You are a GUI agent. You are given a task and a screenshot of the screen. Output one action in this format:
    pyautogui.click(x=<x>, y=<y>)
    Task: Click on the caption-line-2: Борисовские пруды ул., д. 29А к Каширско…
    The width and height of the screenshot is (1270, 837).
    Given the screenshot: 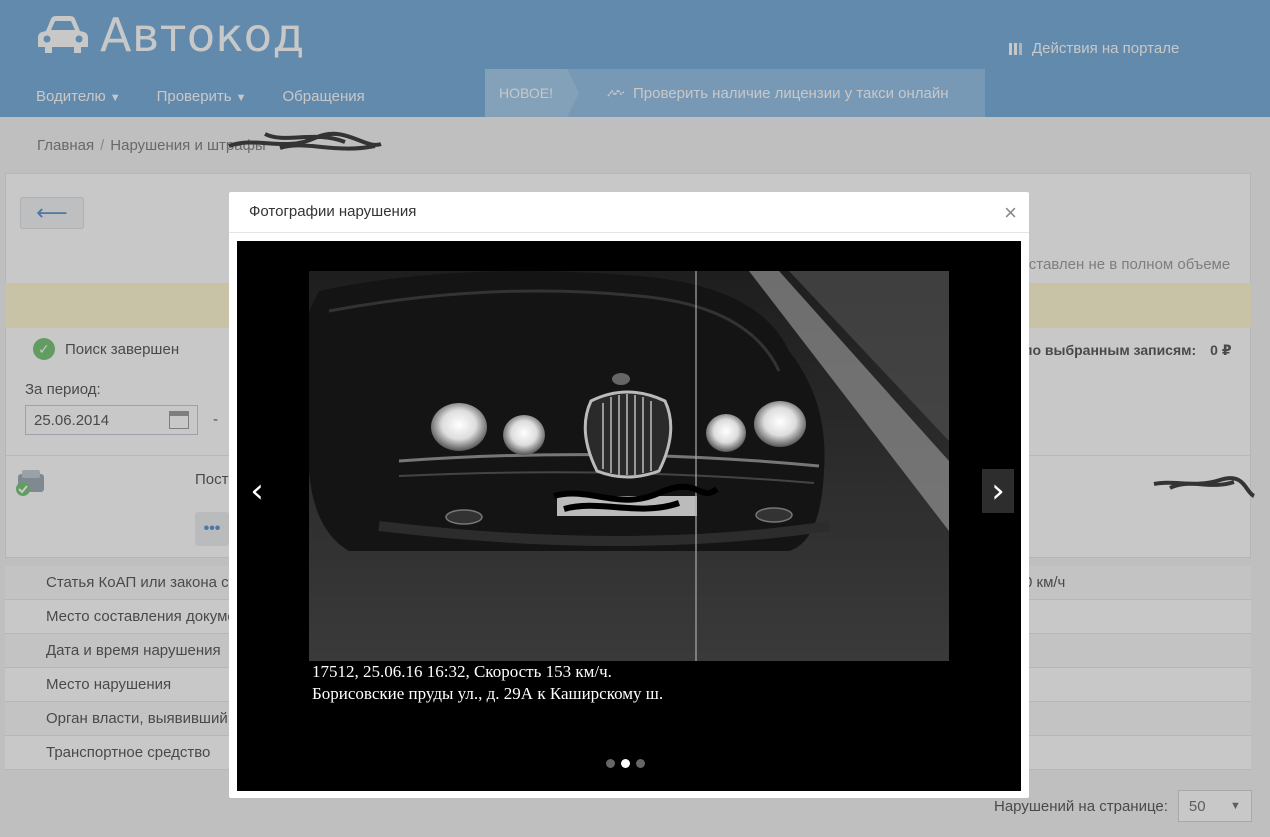 What is the action you would take?
    pyautogui.click(x=488, y=693)
    